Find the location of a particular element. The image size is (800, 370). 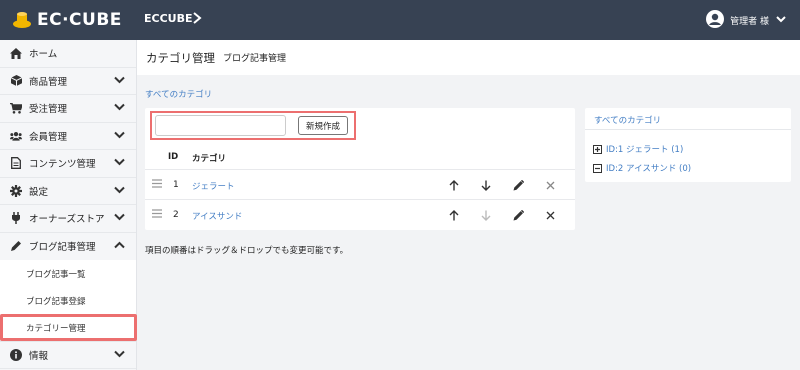

sidebar-item-info: 情報 is located at coordinates (68, 355).